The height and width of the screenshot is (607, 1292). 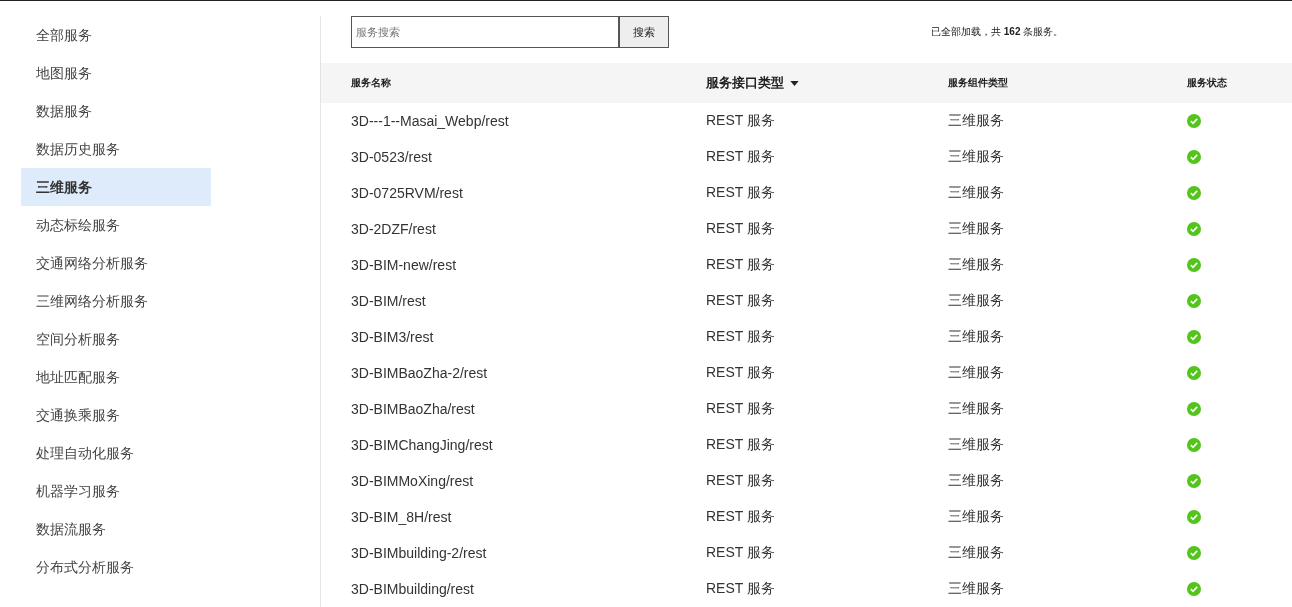 What do you see at coordinates (116, 415) in the screenshot?
I see `sidebar-item: 交通换乘服务` at bounding box center [116, 415].